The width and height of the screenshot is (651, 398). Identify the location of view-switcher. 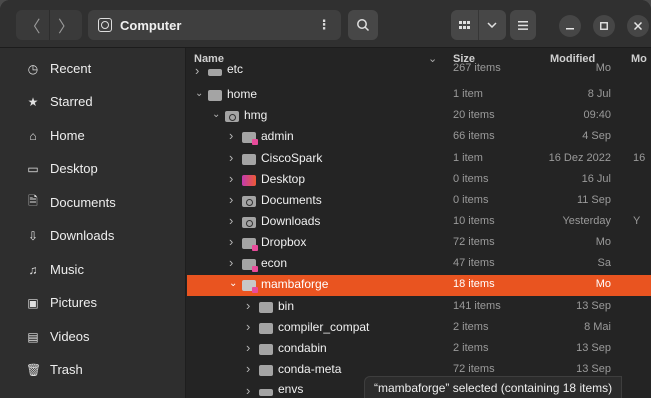
(478, 25).